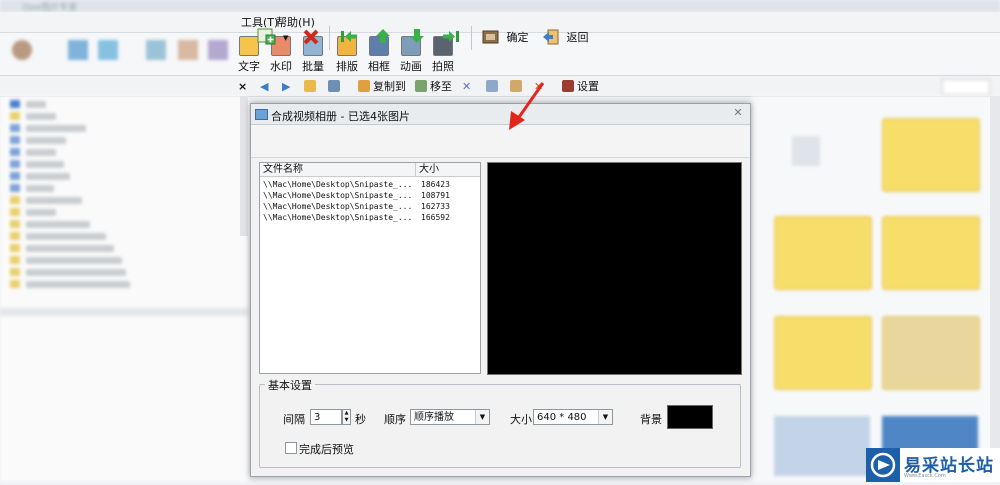  Describe the element at coordinates (448, 170) in the screenshot. I see `column-header-size: 大小` at that location.